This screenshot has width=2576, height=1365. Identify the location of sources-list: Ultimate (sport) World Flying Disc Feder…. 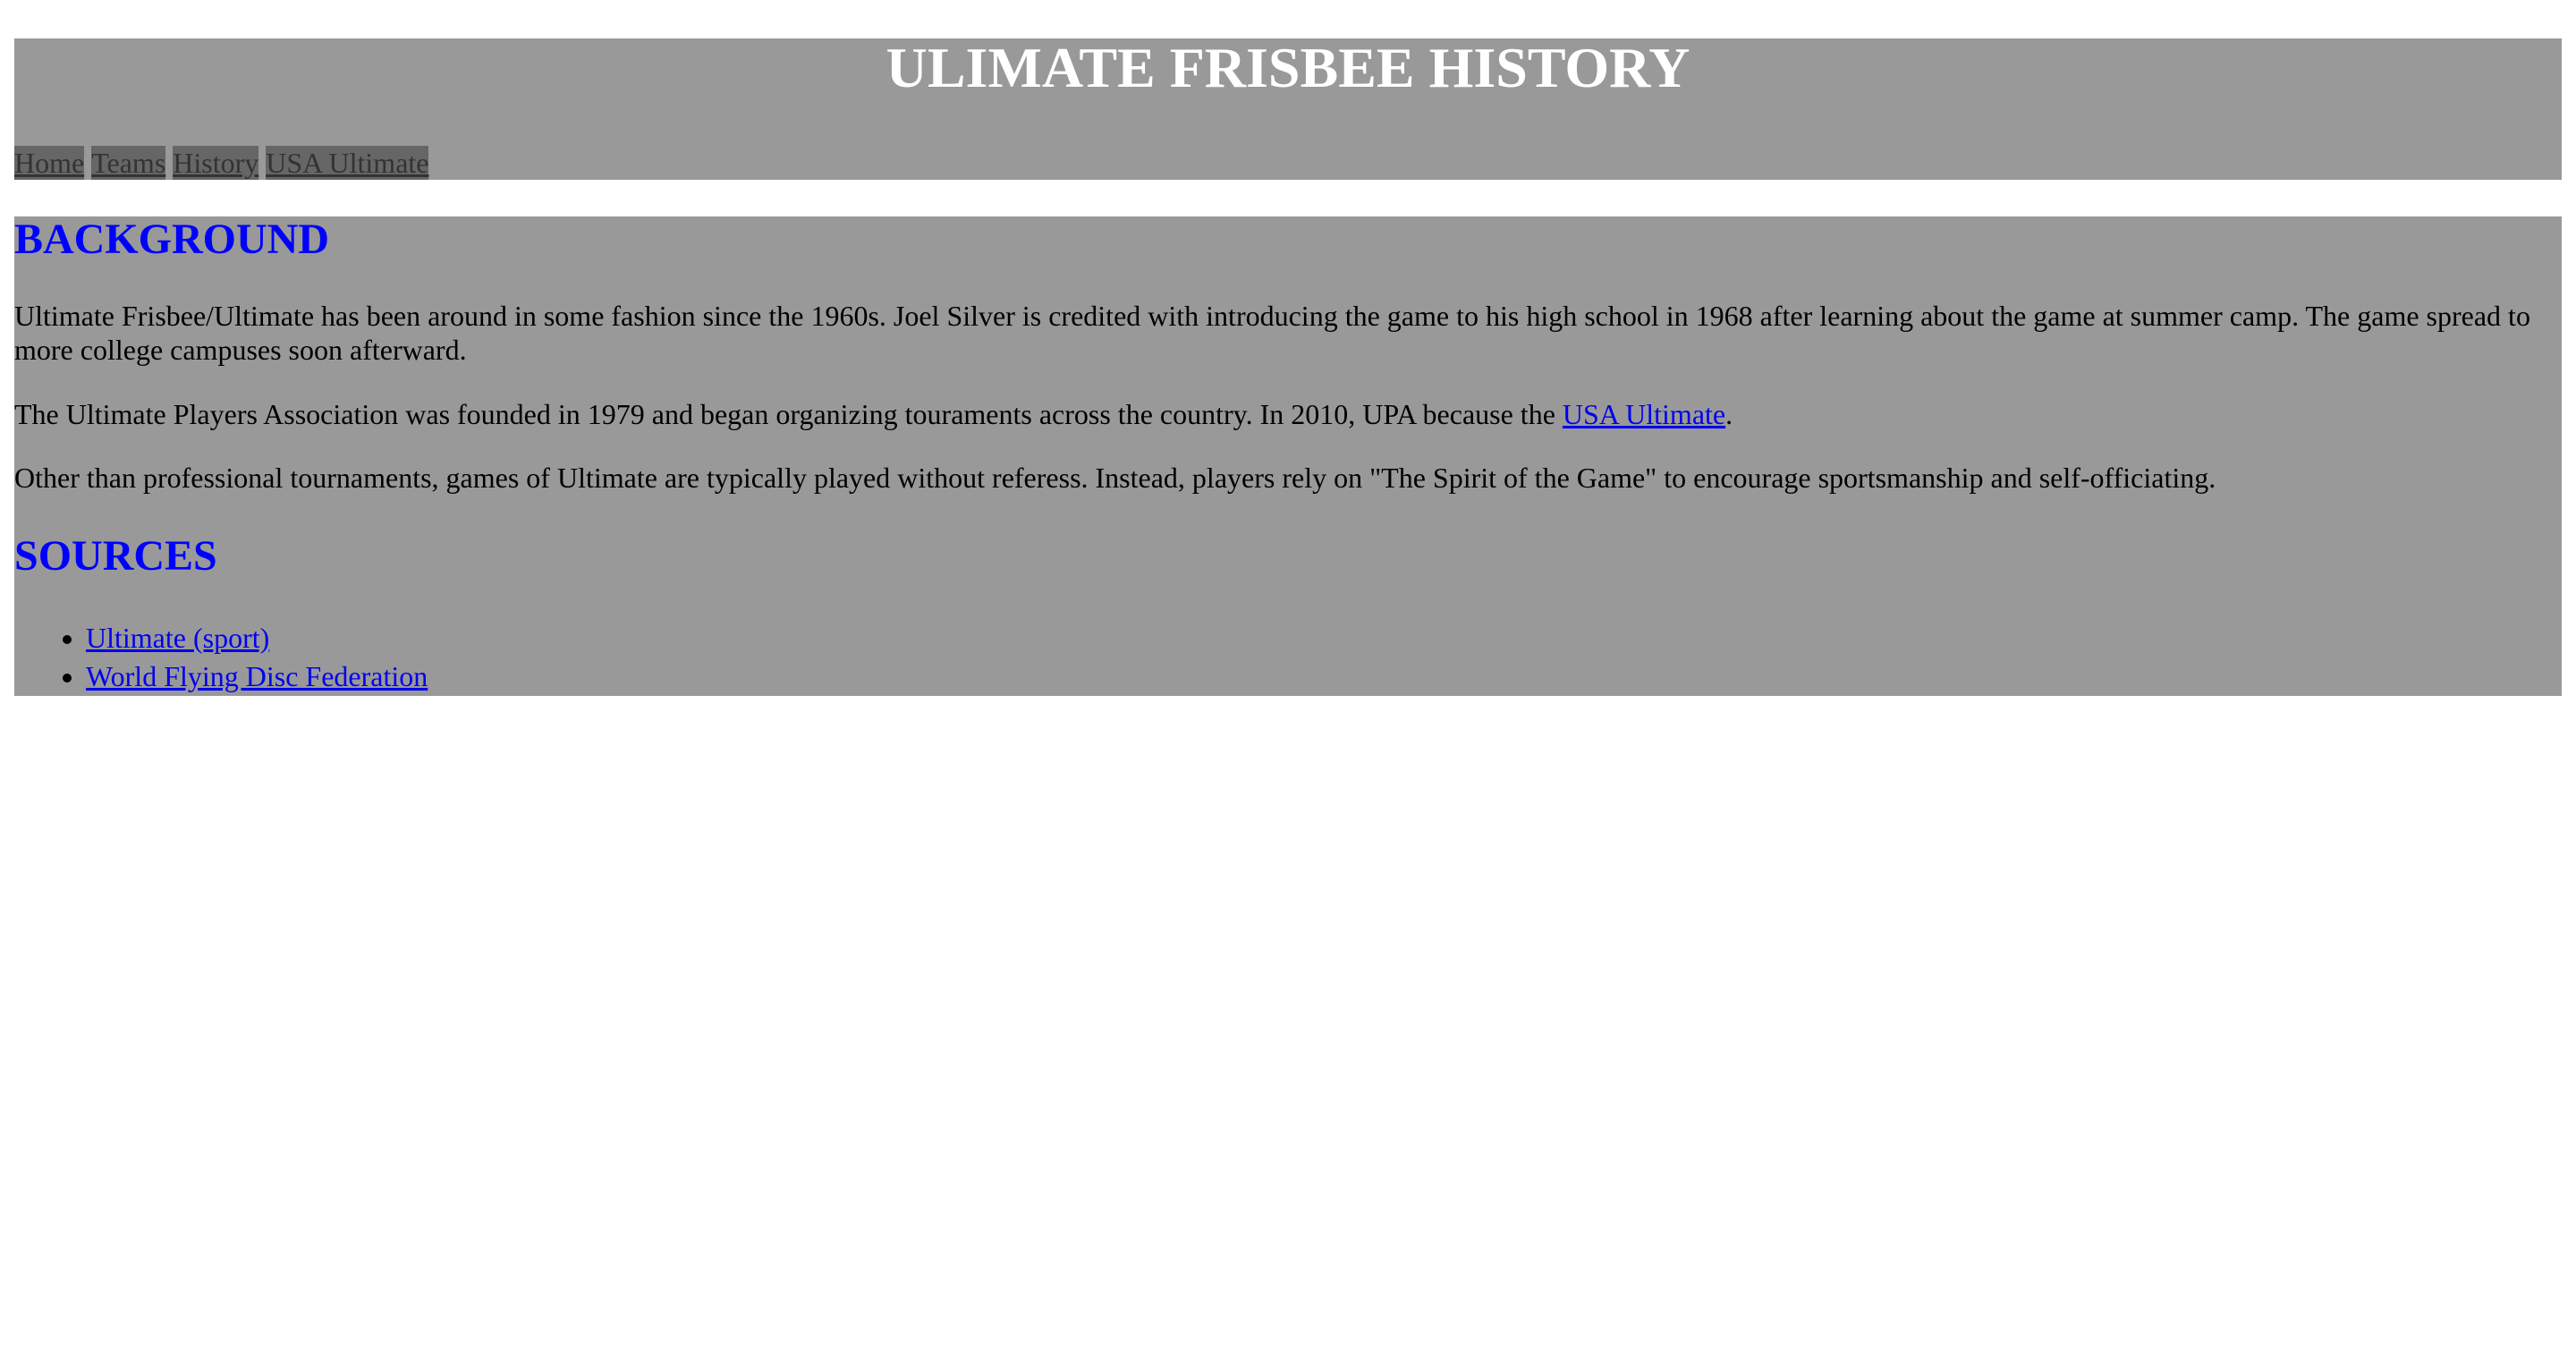
(221, 657).